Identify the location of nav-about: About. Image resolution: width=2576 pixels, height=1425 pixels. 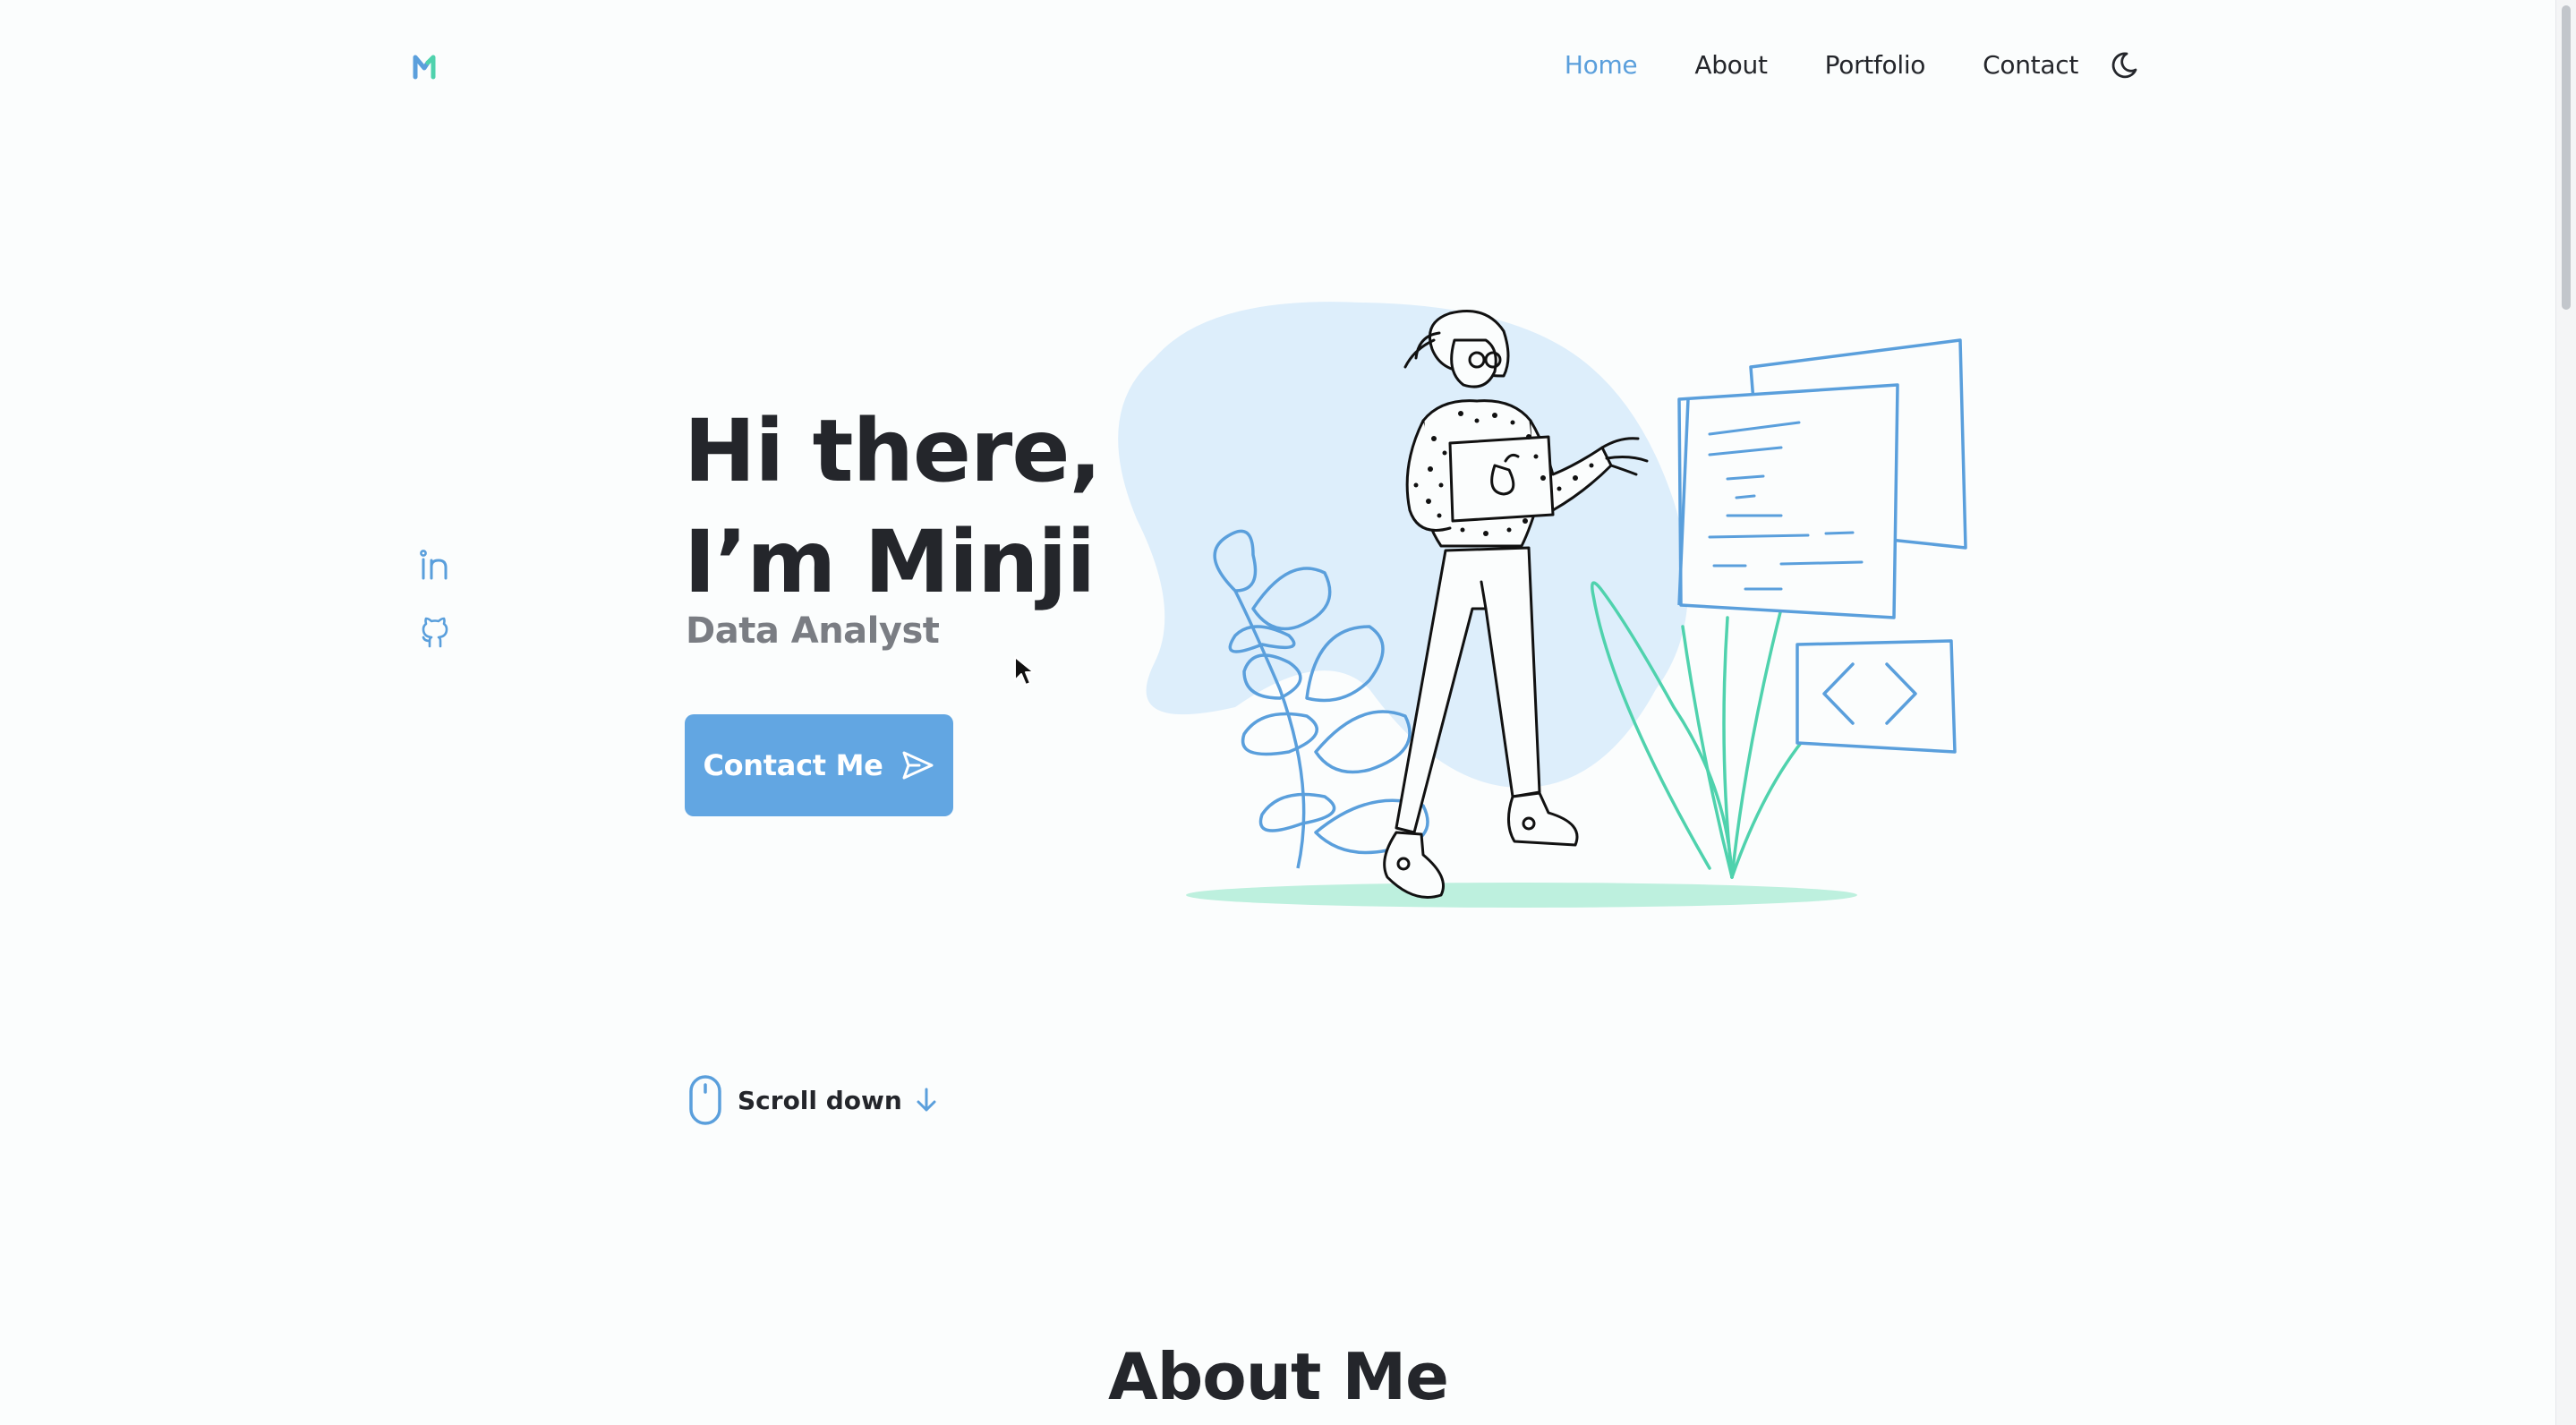
(1731, 65).